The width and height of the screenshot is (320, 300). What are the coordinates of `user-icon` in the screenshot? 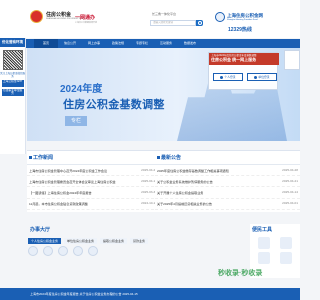 It's located at (222, 77).